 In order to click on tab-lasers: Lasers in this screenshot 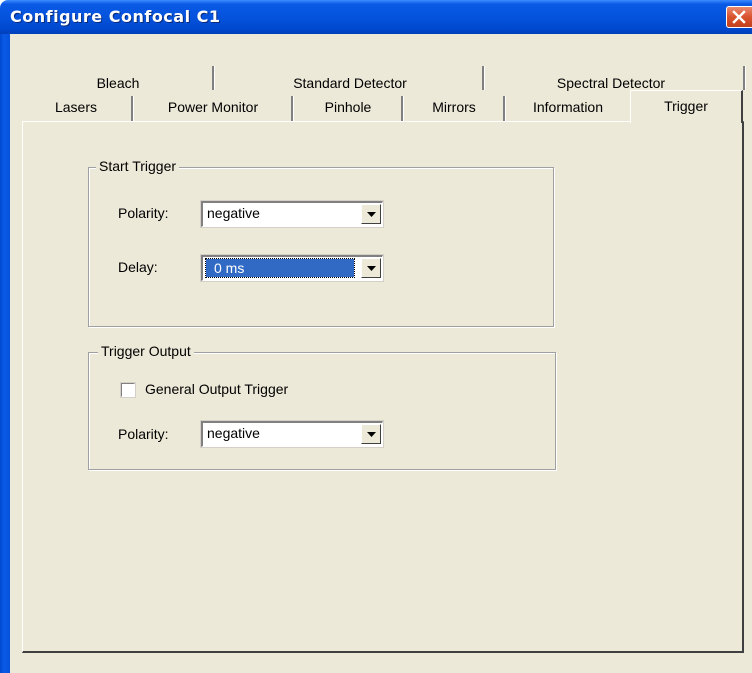, I will do `click(76, 107)`.